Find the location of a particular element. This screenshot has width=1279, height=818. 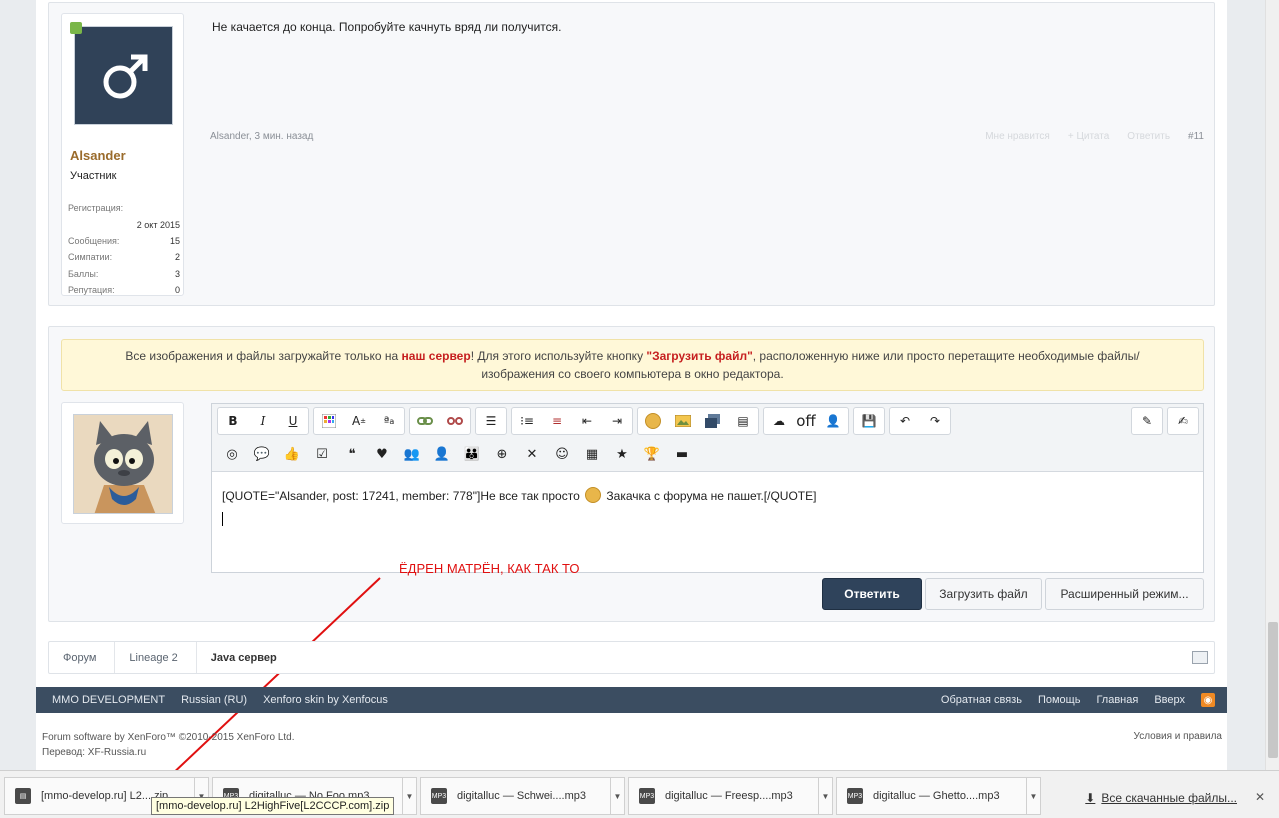

quote-link: + Цитата is located at coordinates (1088, 136).